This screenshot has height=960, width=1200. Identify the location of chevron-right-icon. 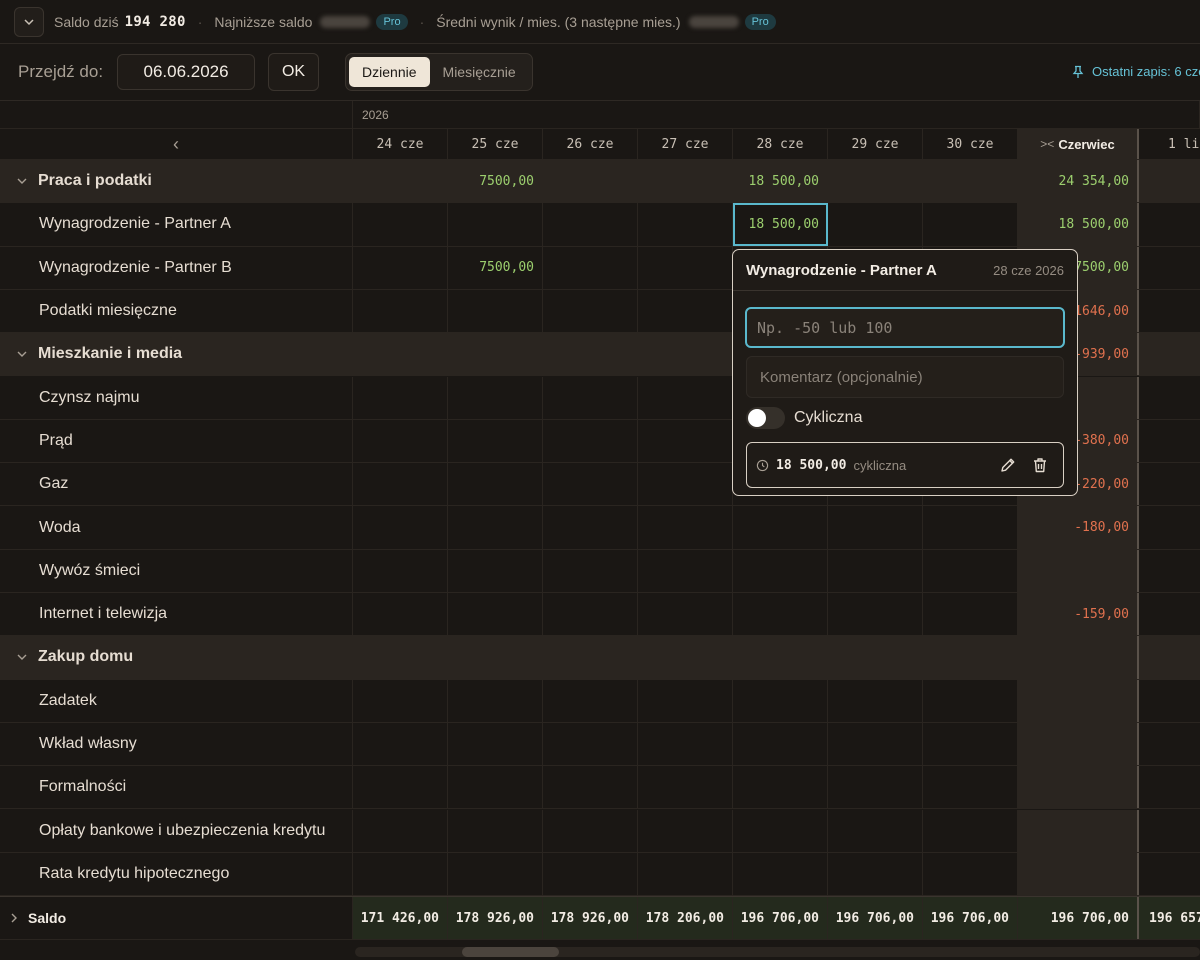
(14, 918).